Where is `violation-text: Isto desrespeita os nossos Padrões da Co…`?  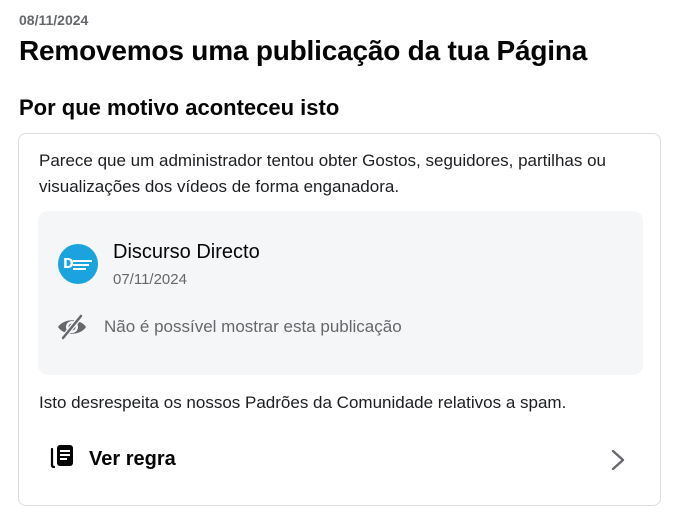
violation-text: Isto desrespeita os nossos Padrões da Co… is located at coordinates (303, 402).